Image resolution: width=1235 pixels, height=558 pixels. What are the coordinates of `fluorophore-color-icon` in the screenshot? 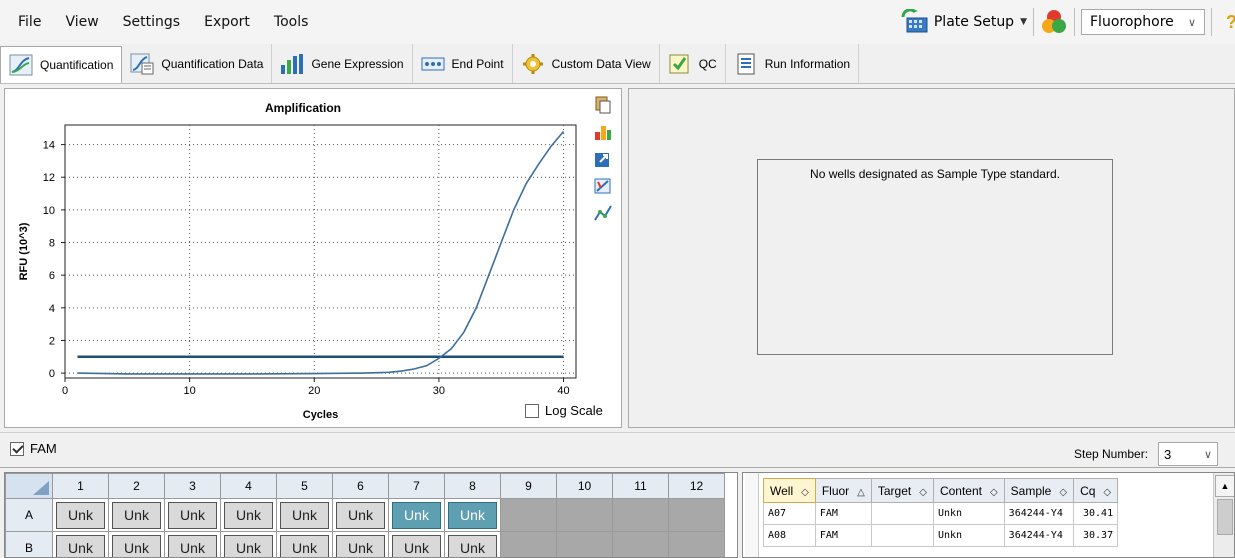 It's located at (1054, 22).